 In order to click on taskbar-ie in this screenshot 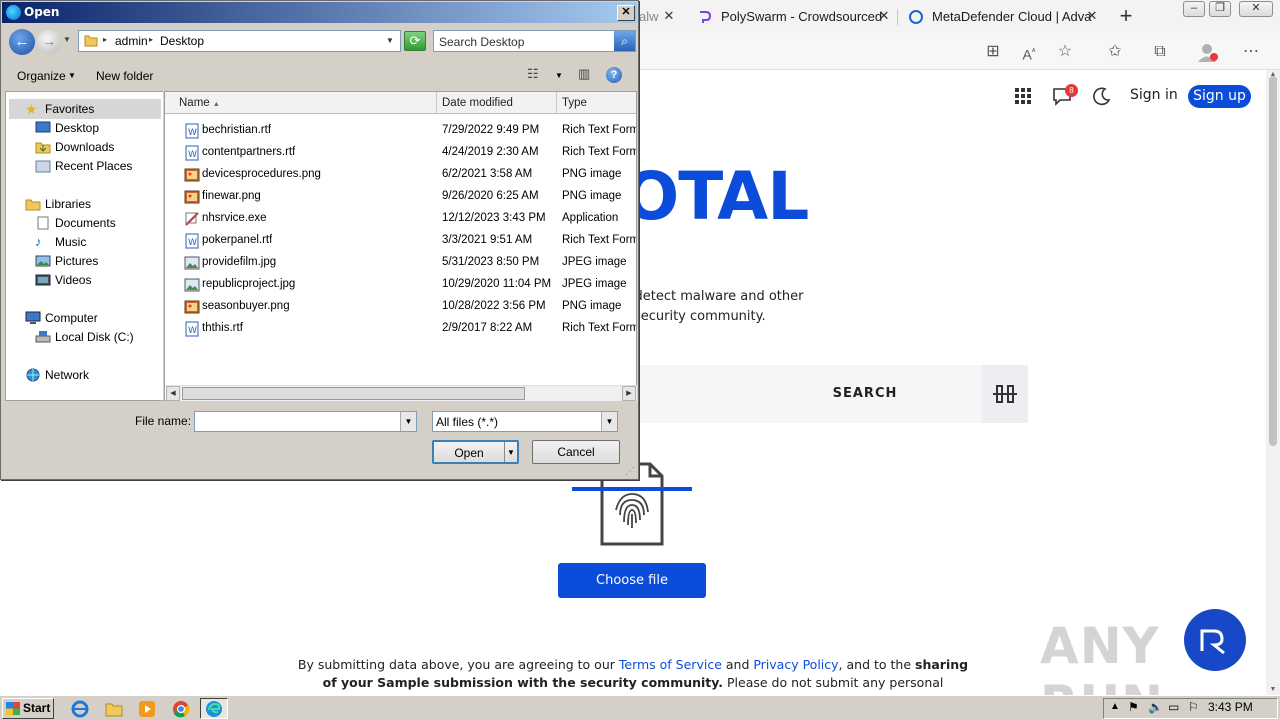, I will do `click(80, 708)`.